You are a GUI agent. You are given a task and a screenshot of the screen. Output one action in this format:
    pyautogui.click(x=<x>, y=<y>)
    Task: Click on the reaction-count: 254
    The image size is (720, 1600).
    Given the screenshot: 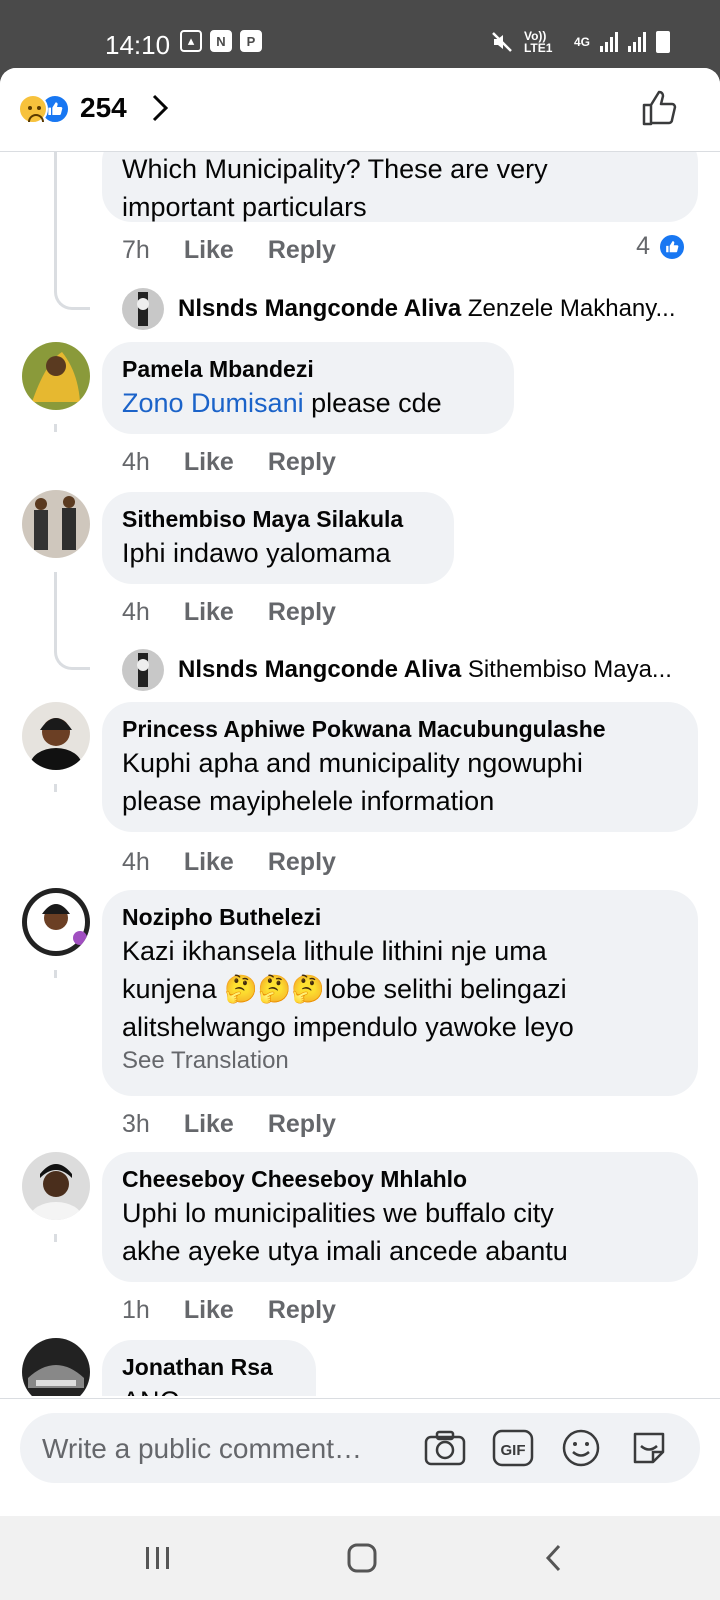 What is the action you would take?
    pyautogui.click(x=103, y=108)
    